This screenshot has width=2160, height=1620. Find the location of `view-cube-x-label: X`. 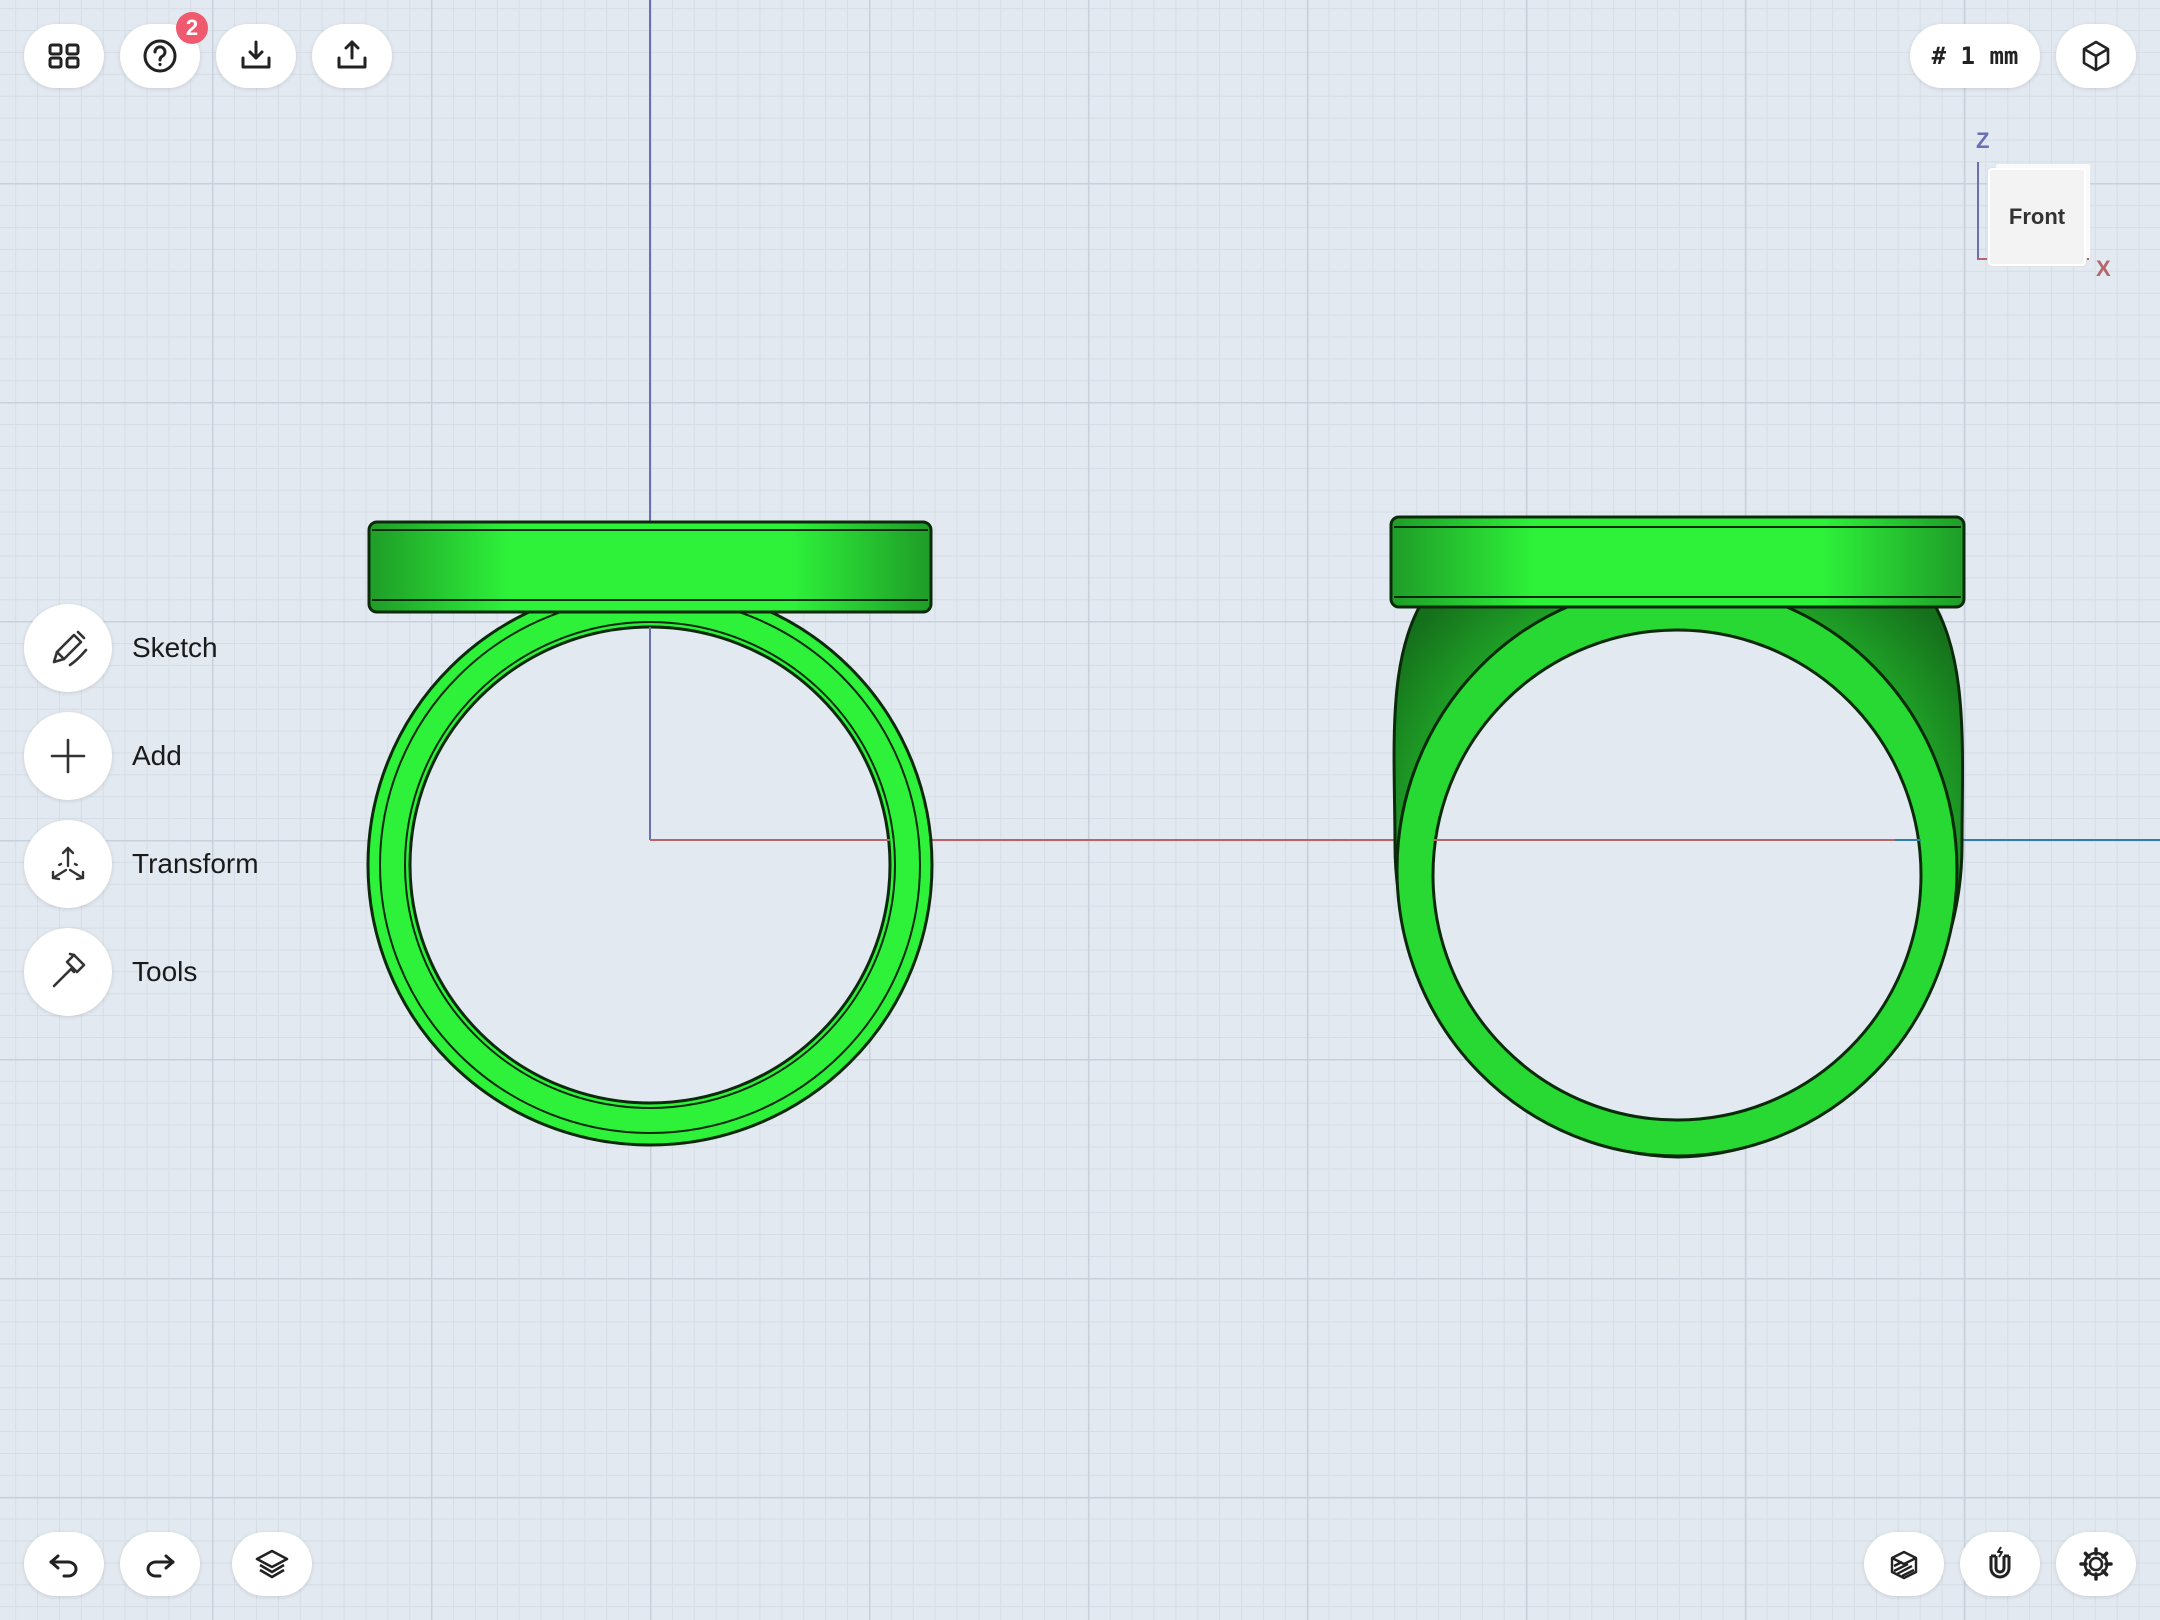

view-cube-x-label: X is located at coordinates (2103, 268).